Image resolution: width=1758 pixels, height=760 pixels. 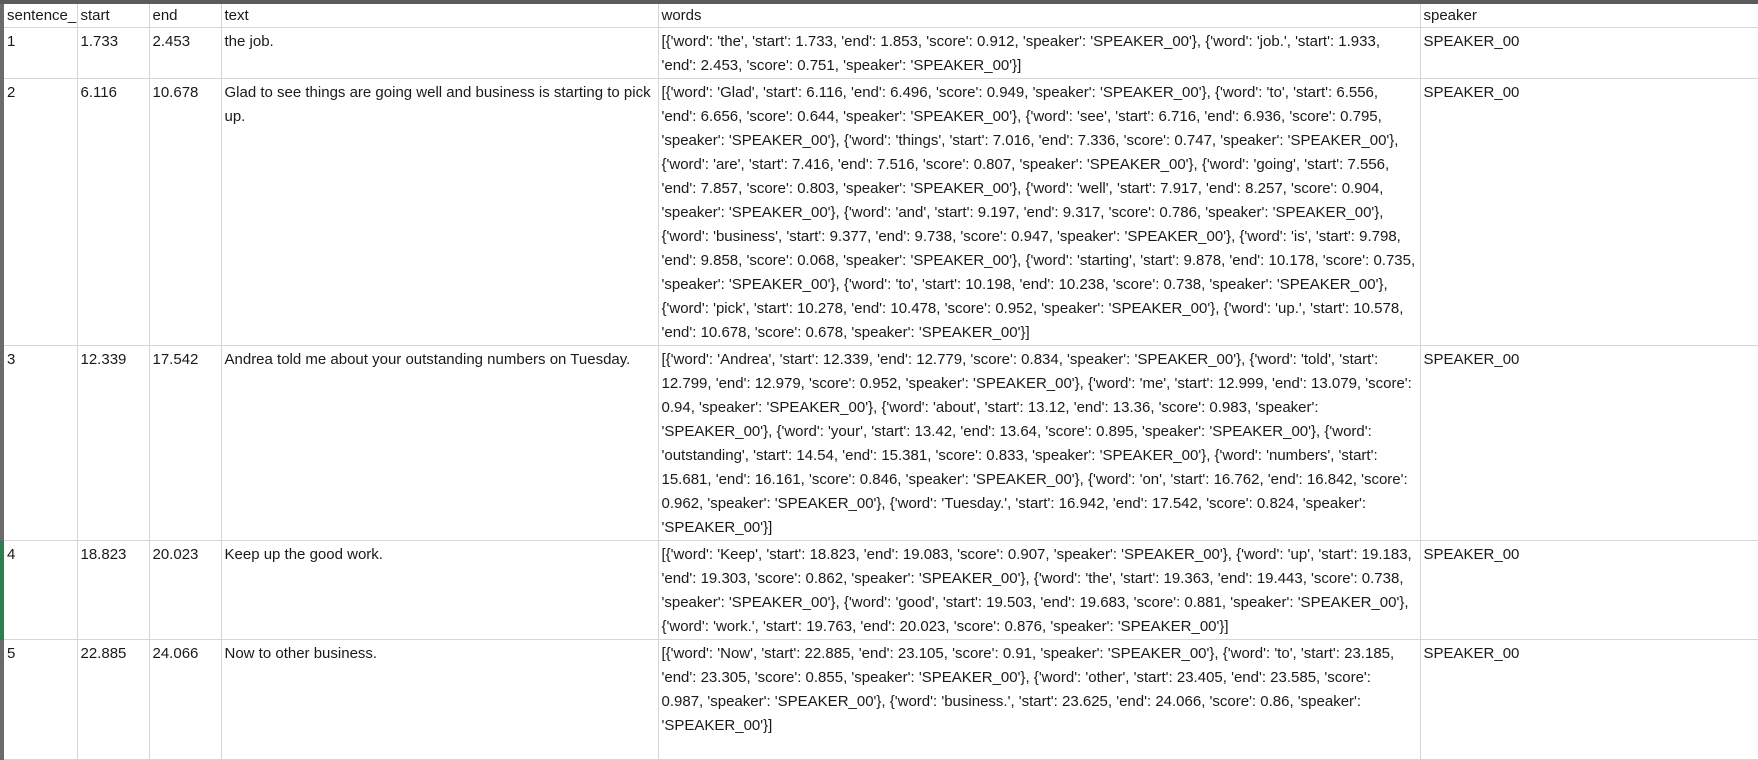 I want to click on header-cell-speaker: speaker, so click(x=1589, y=16).